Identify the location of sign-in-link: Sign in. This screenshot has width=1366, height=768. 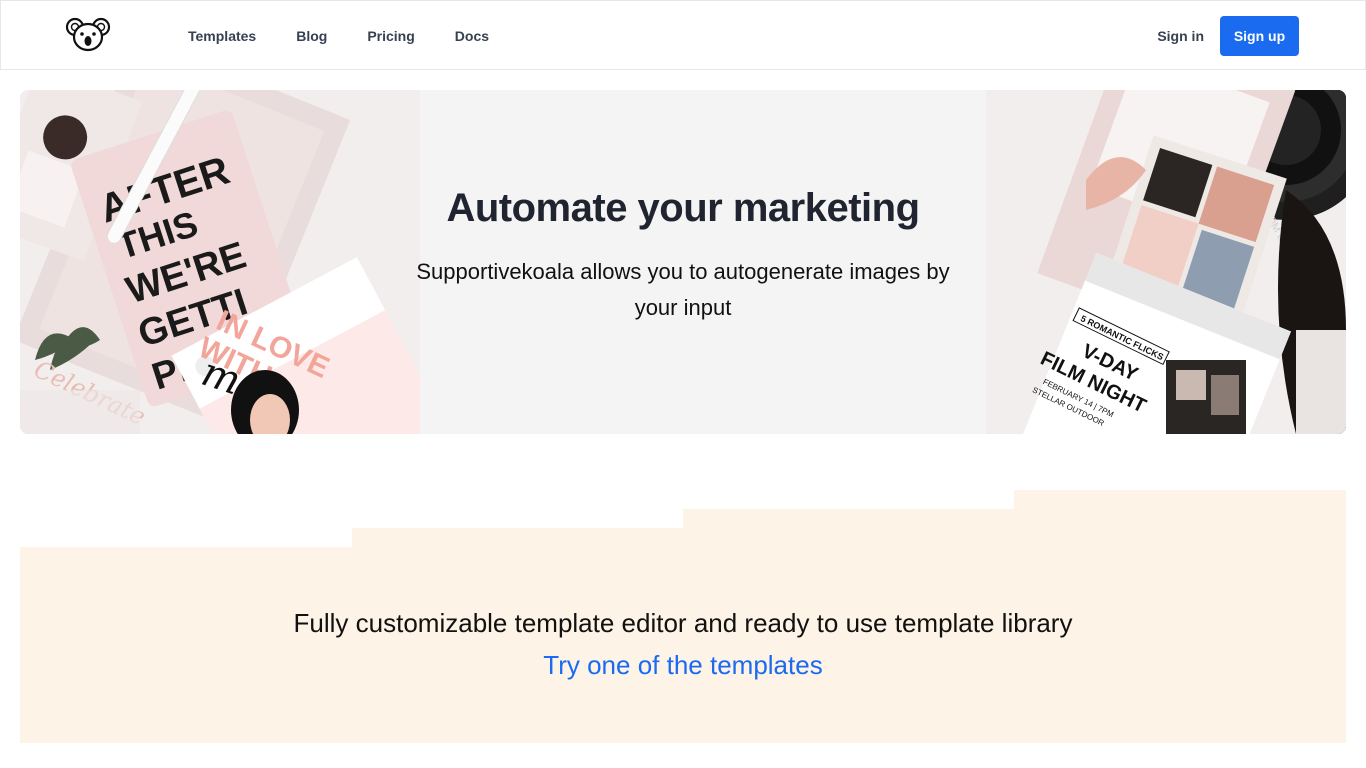
(1180, 36).